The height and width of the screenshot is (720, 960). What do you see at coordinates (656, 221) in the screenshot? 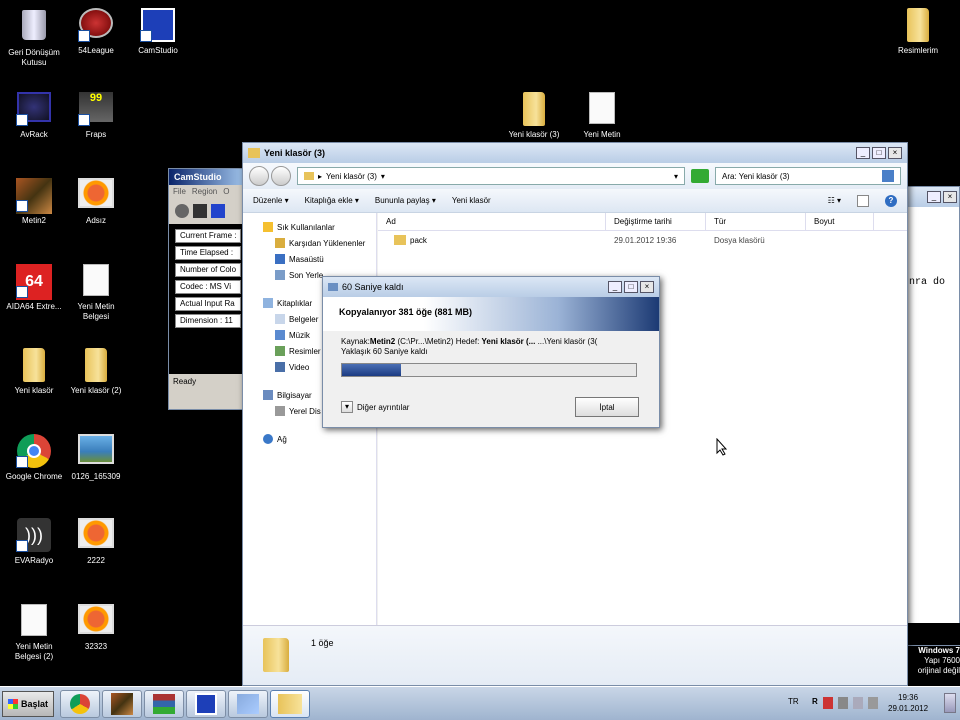
I see `column-date: Değiştirme tarihi` at bounding box center [656, 221].